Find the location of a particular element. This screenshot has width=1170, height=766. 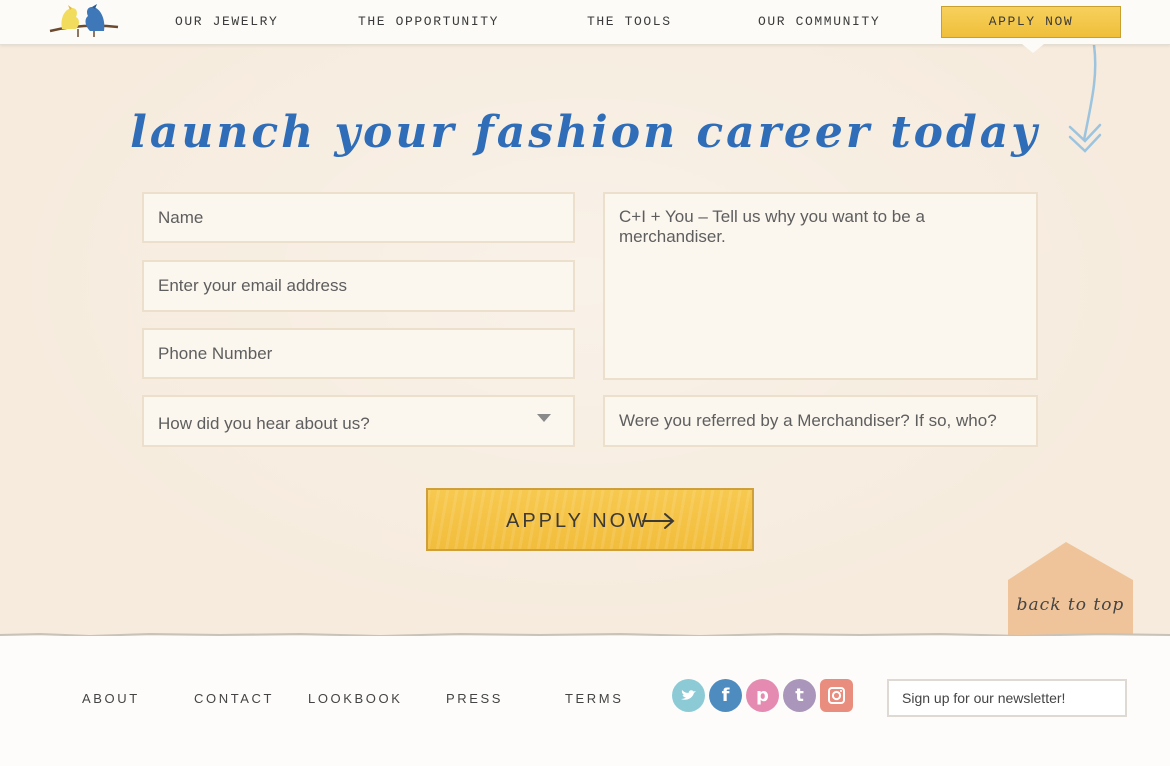

back-to-top-label: back to top is located at coordinates (1070, 605).